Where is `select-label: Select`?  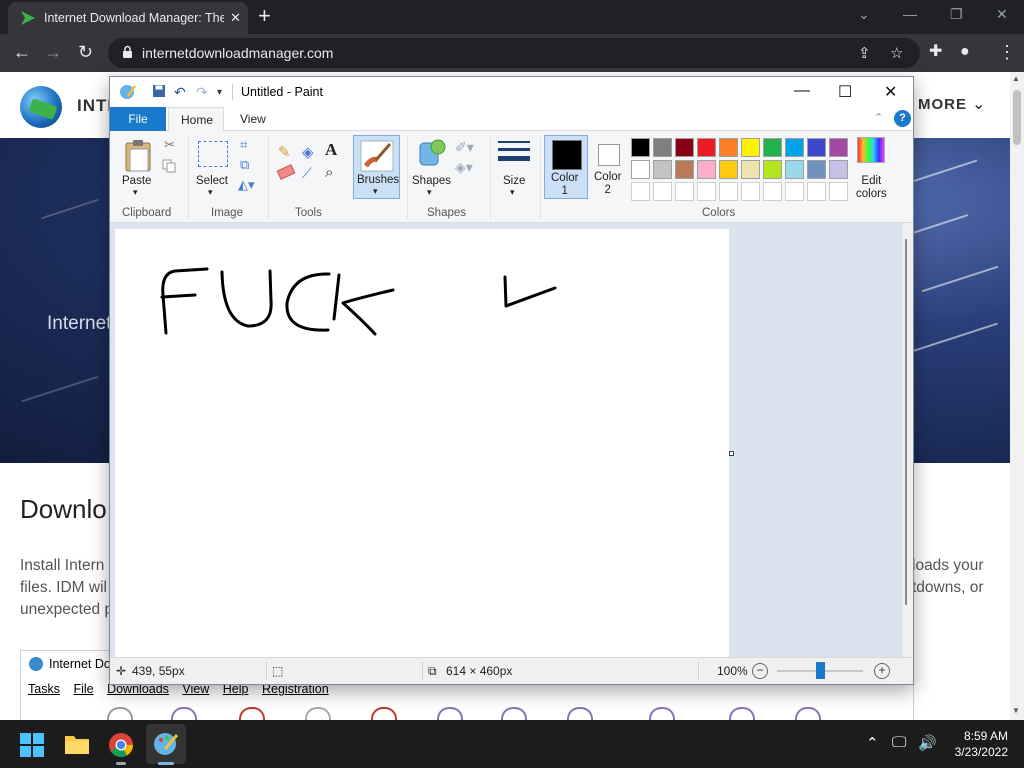
select-label: Select is located at coordinates (212, 181).